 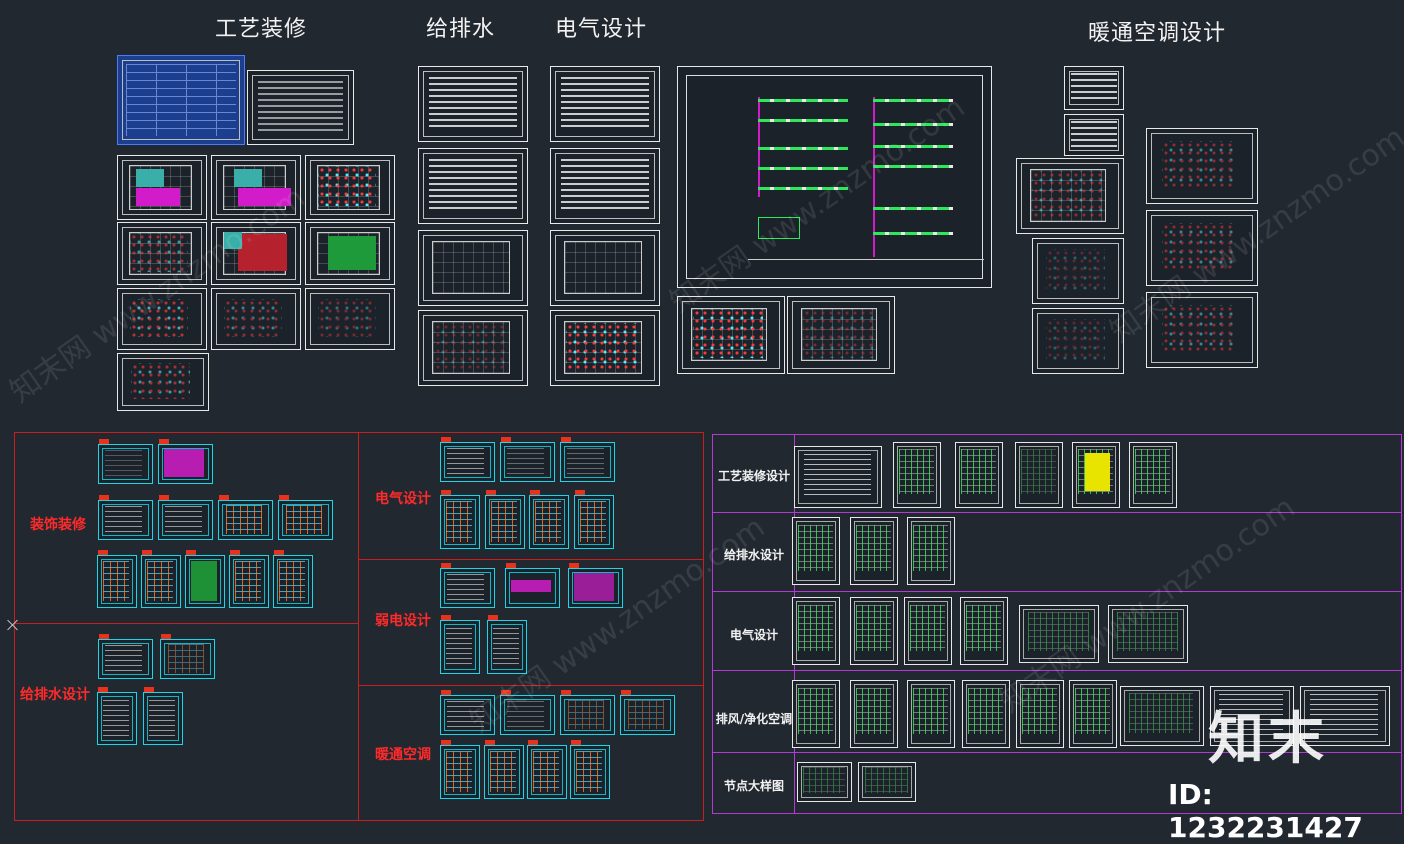 I want to click on row-label-electrical: 电气设计, so click(x=753, y=635).